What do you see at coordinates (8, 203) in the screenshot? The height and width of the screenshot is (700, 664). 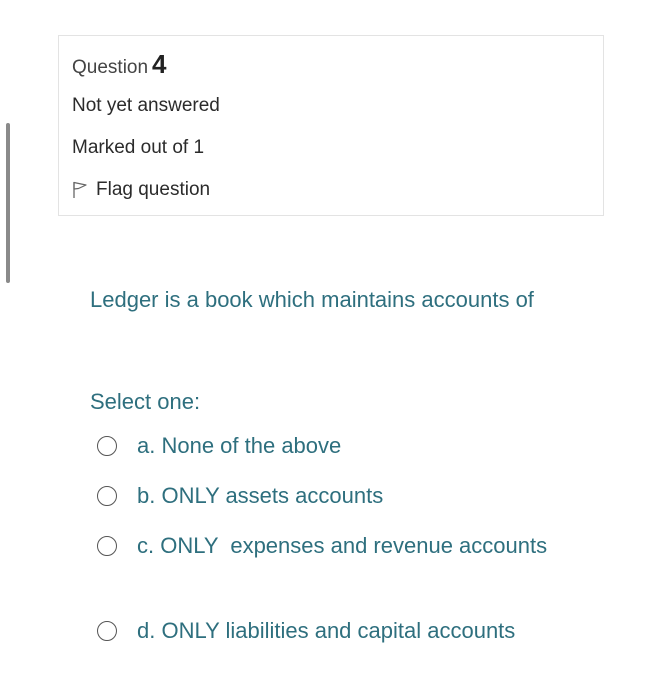 I see `scrollbar` at bounding box center [8, 203].